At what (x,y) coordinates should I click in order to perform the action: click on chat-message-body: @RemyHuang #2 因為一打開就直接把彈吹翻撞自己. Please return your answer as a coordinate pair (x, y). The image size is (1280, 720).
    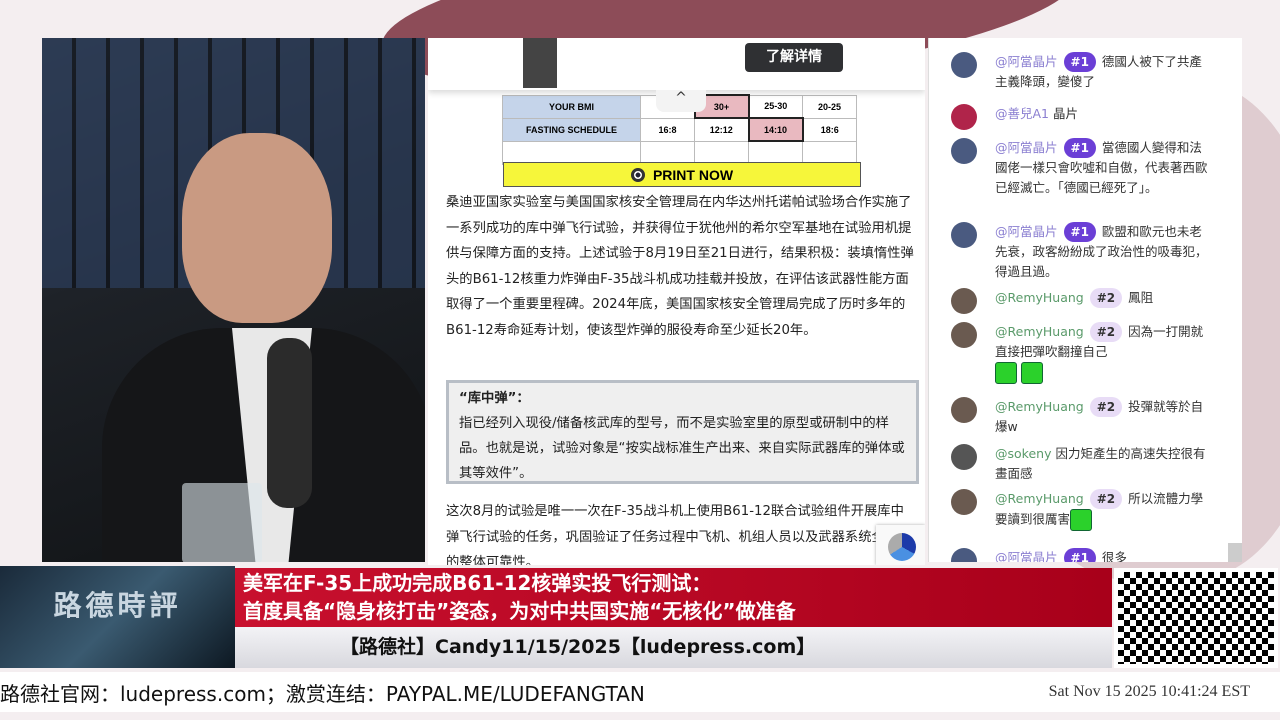
    Looking at the image, I should click on (1103, 353).